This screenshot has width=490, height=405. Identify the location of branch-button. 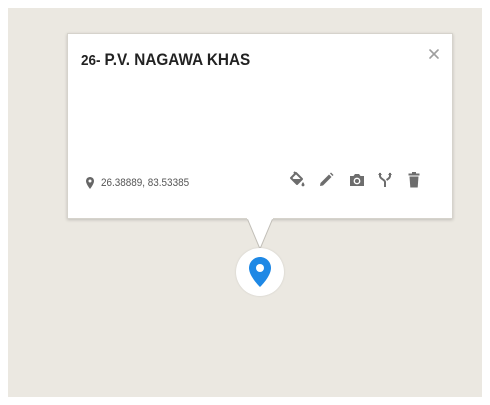
(385, 180).